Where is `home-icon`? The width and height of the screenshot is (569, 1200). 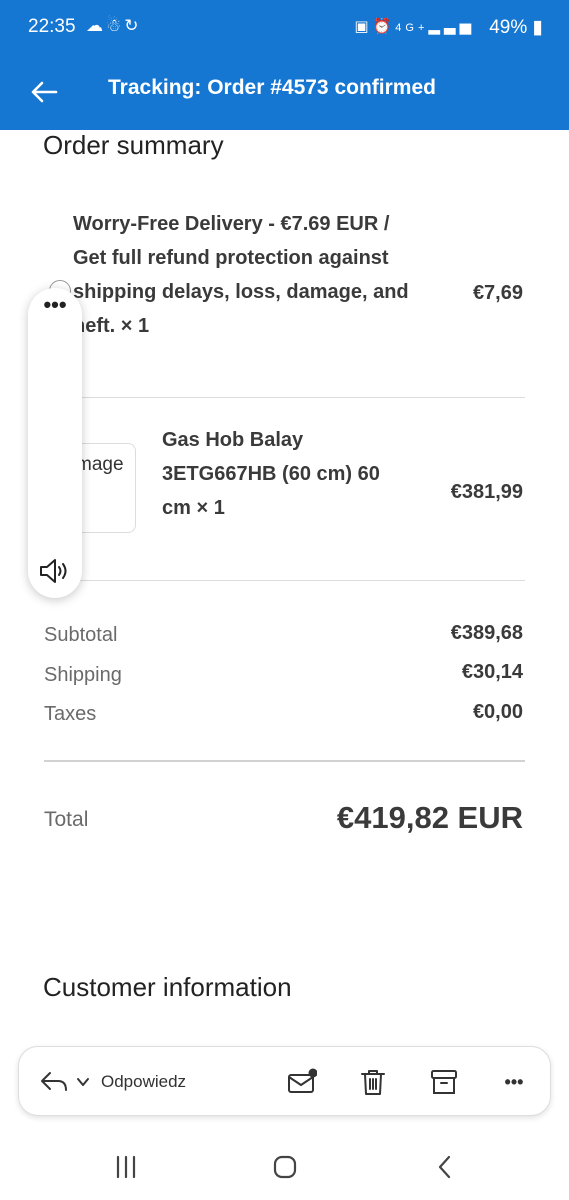 home-icon is located at coordinates (285, 1167).